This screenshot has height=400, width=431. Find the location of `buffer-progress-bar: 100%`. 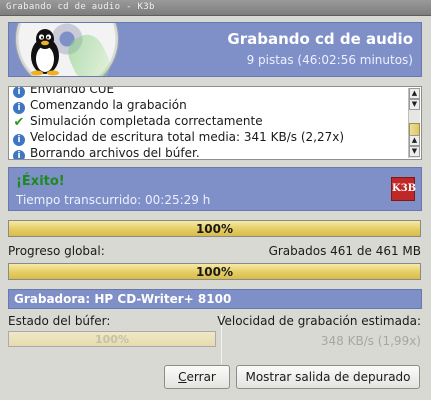

buffer-progress-bar: 100% is located at coordinates (112, 339).